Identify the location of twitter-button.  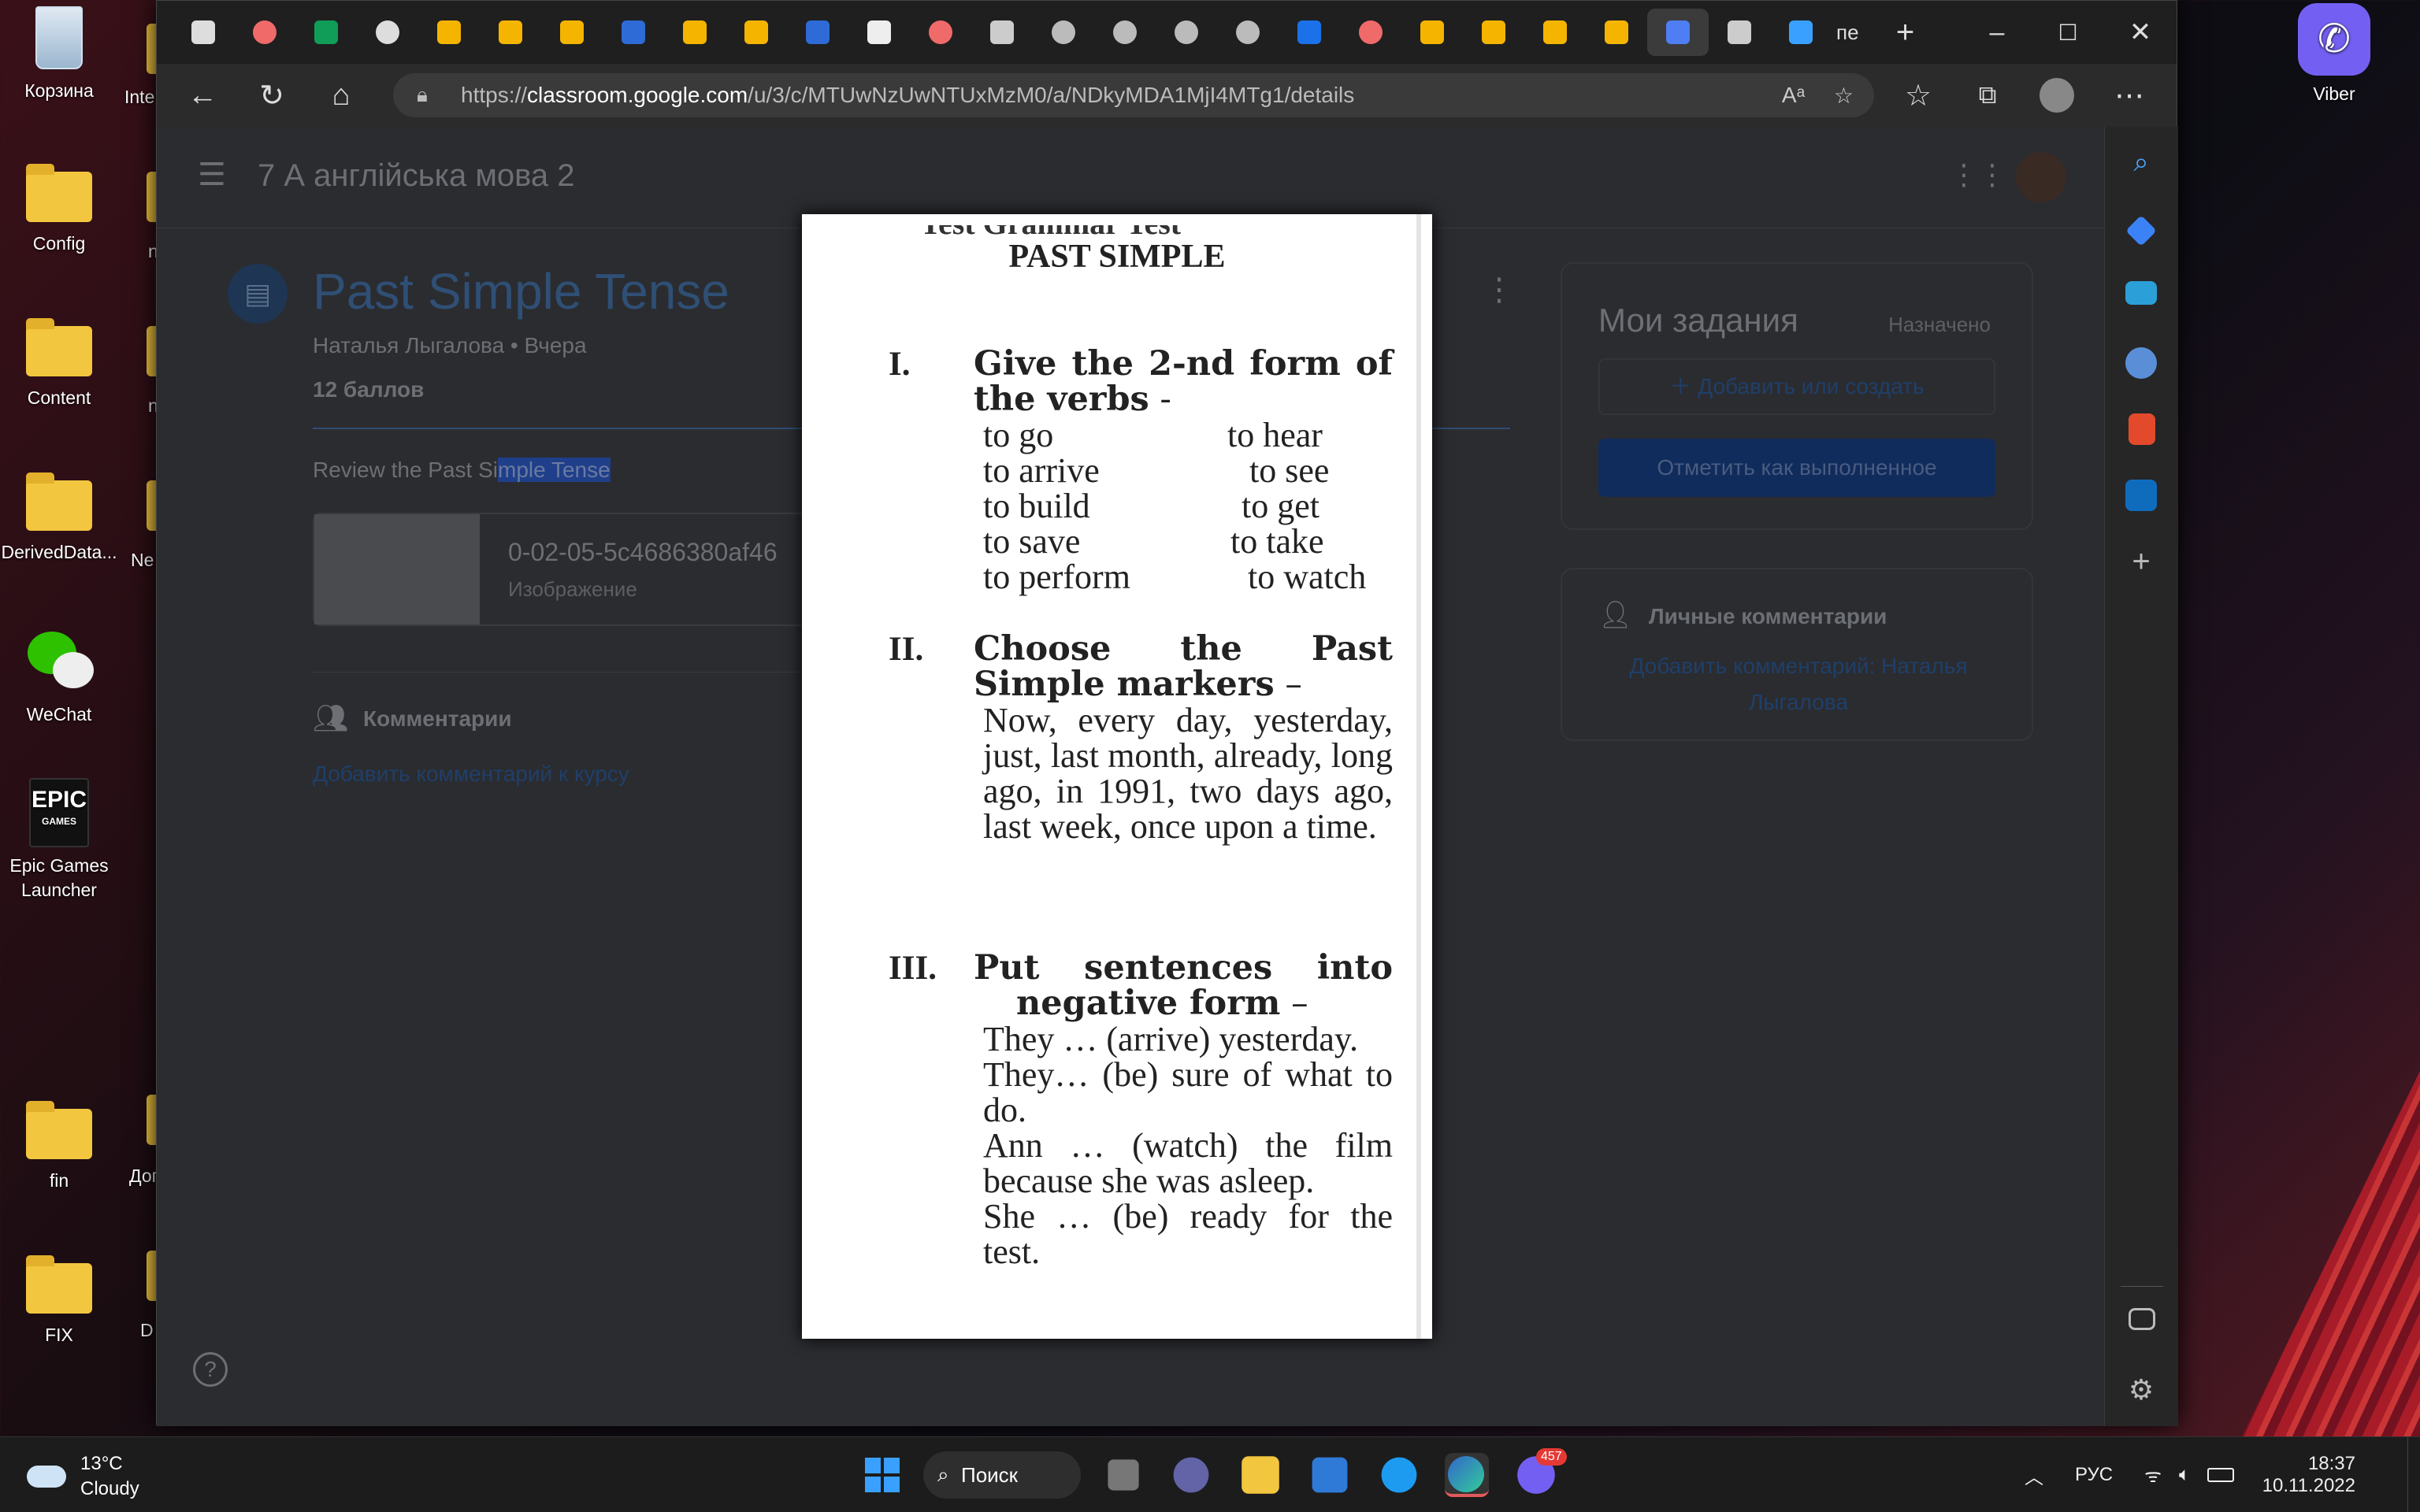
(1399, 1475).